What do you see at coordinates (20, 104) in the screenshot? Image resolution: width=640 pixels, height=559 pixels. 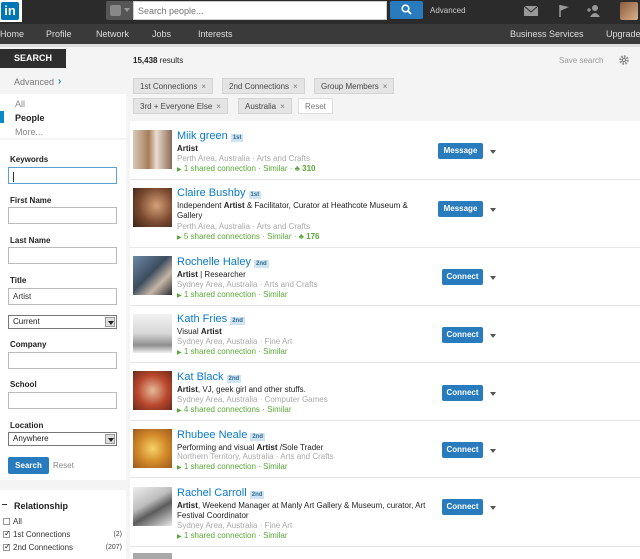 I see `filter-all: All` at bounding box center [20, 104].